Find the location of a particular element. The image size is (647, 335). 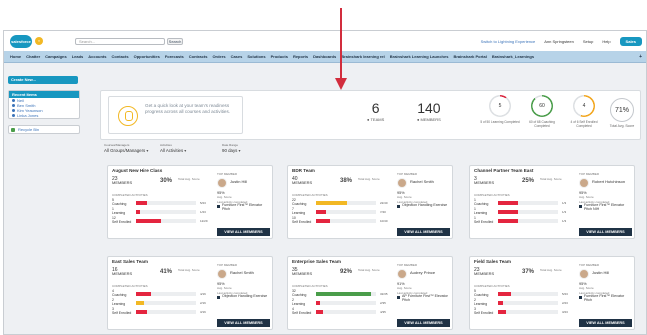

filter-dropdown: Date Range 90 days is located at coordinates (231, 148).